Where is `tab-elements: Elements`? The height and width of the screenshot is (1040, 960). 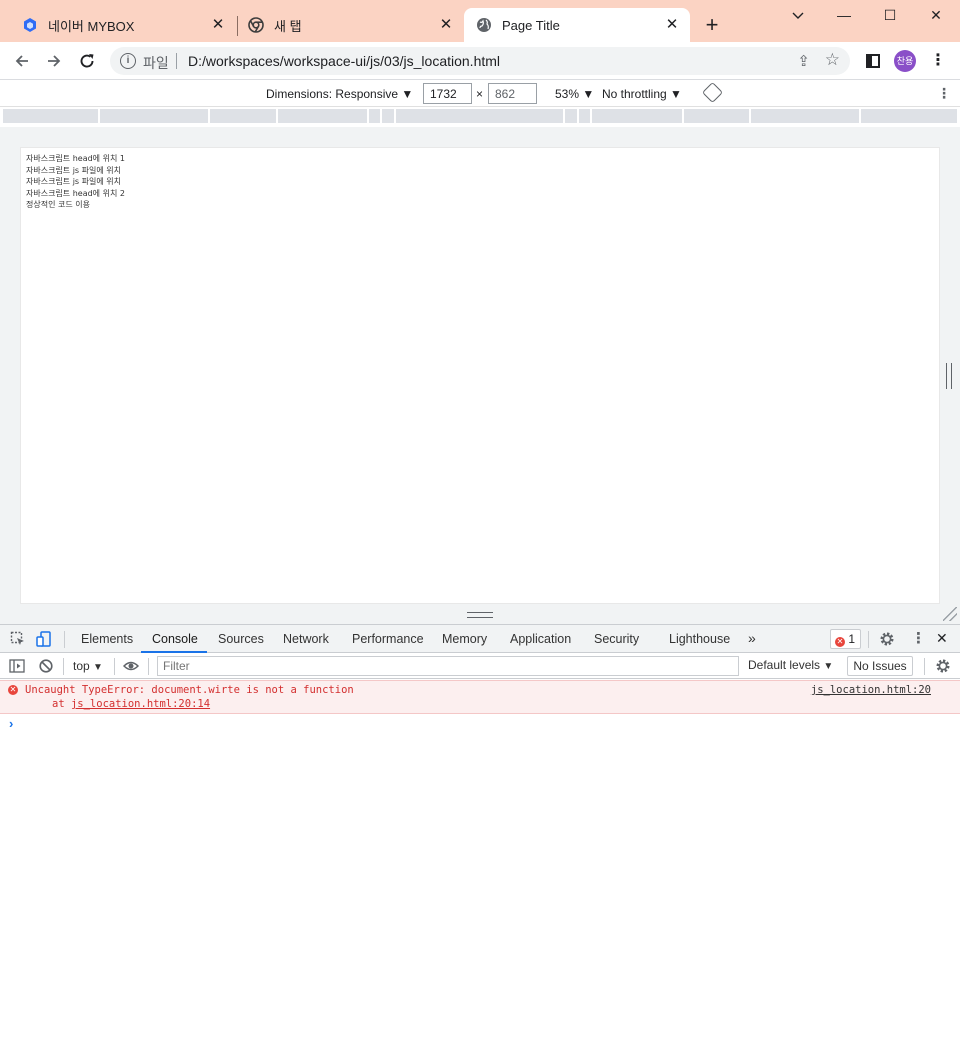 tab-elements: Elements is located at coordinates (107, 639).